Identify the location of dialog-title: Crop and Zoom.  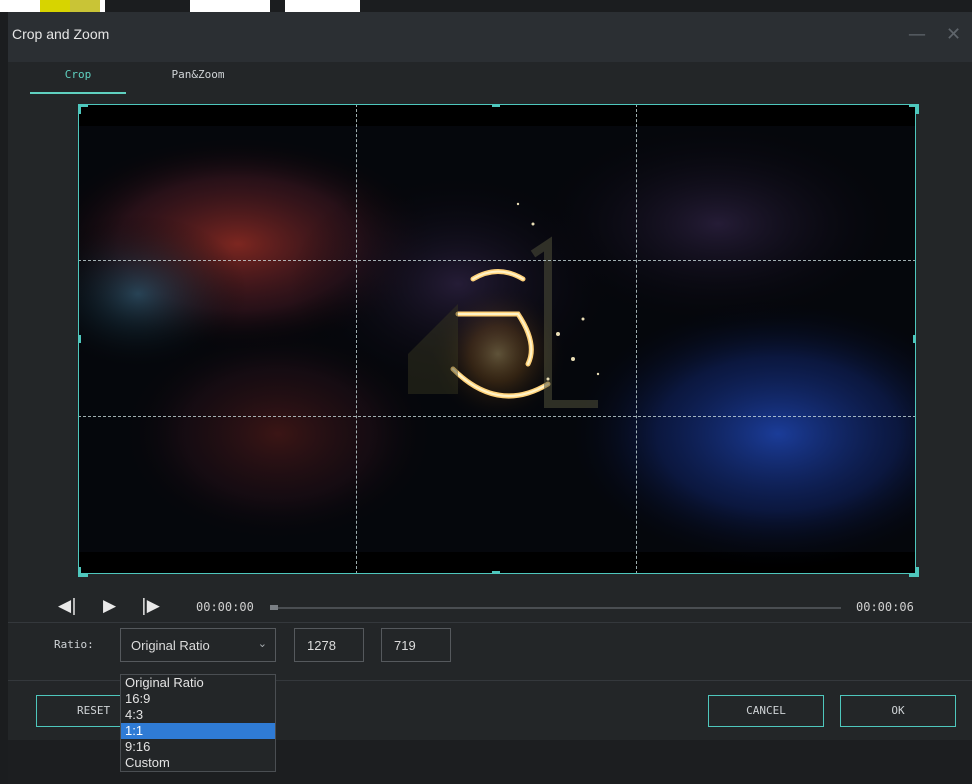
(61, 34).